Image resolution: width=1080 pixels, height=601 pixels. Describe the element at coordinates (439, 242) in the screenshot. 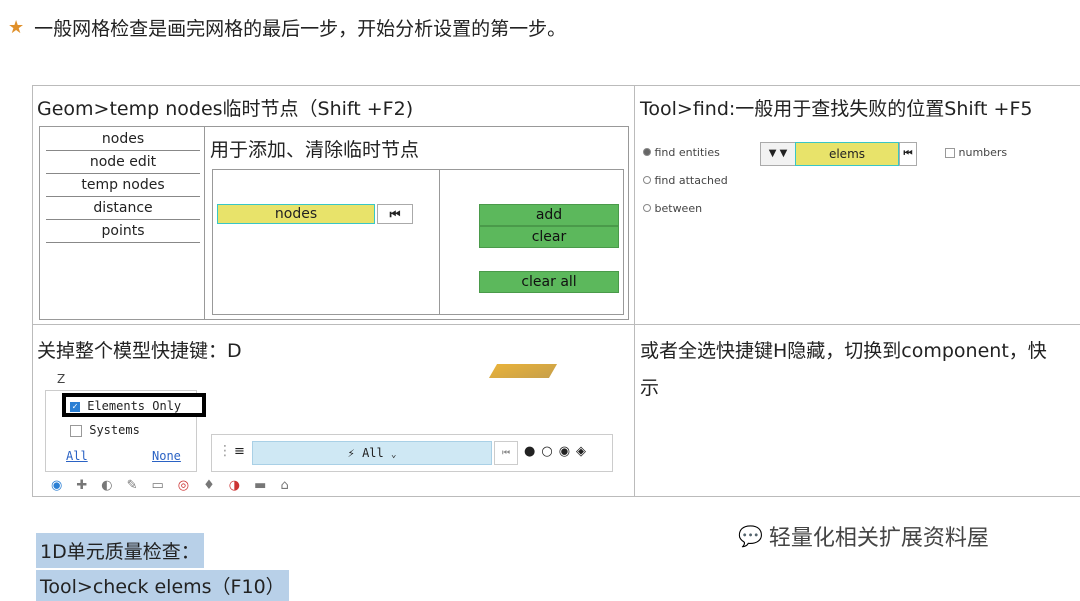

I see `subpanel-divider` at that location.